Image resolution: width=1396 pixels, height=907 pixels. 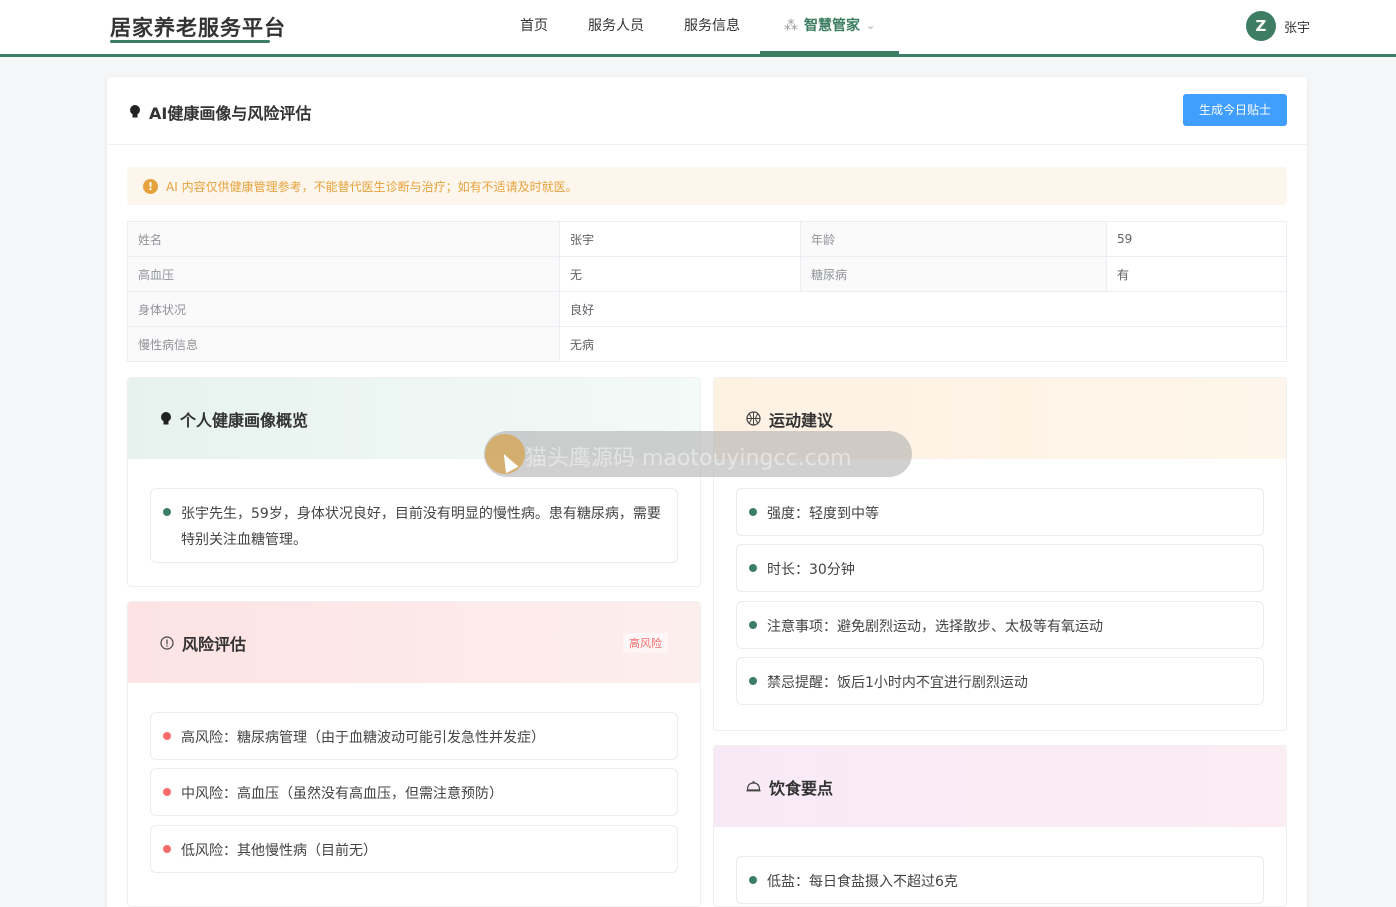 What do you see at coordinates (871, 25) in the screenshot?
I see `chevron-down-icon: ⌄` at bounding box center [871, 25].